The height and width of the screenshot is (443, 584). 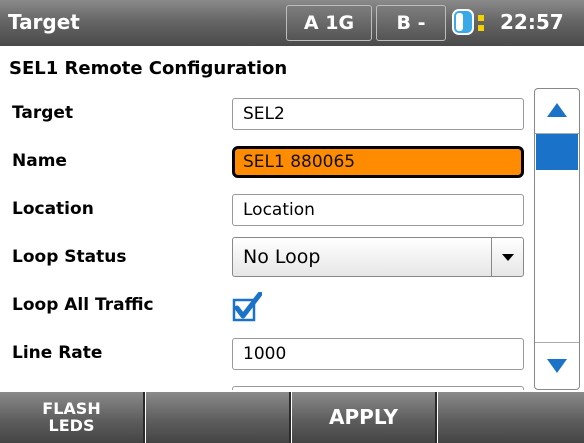 I want to click on apply-label: APPLY, so click(x=363, y=417).